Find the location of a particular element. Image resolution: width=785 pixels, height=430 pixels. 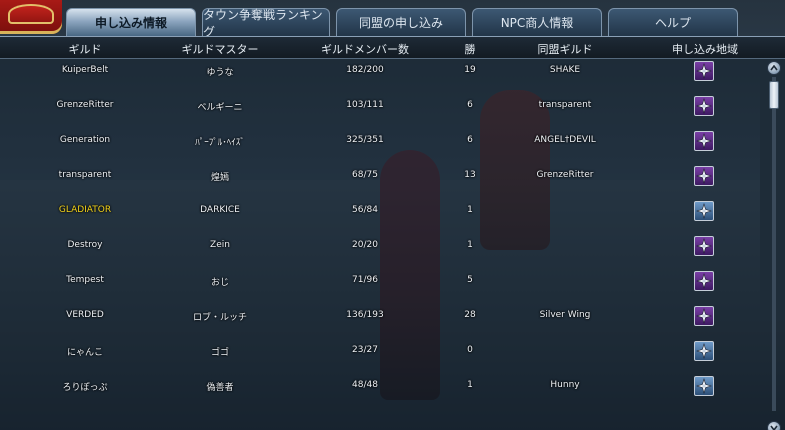

member-count-cell: 103/111 is located at coordinates (365, 105).